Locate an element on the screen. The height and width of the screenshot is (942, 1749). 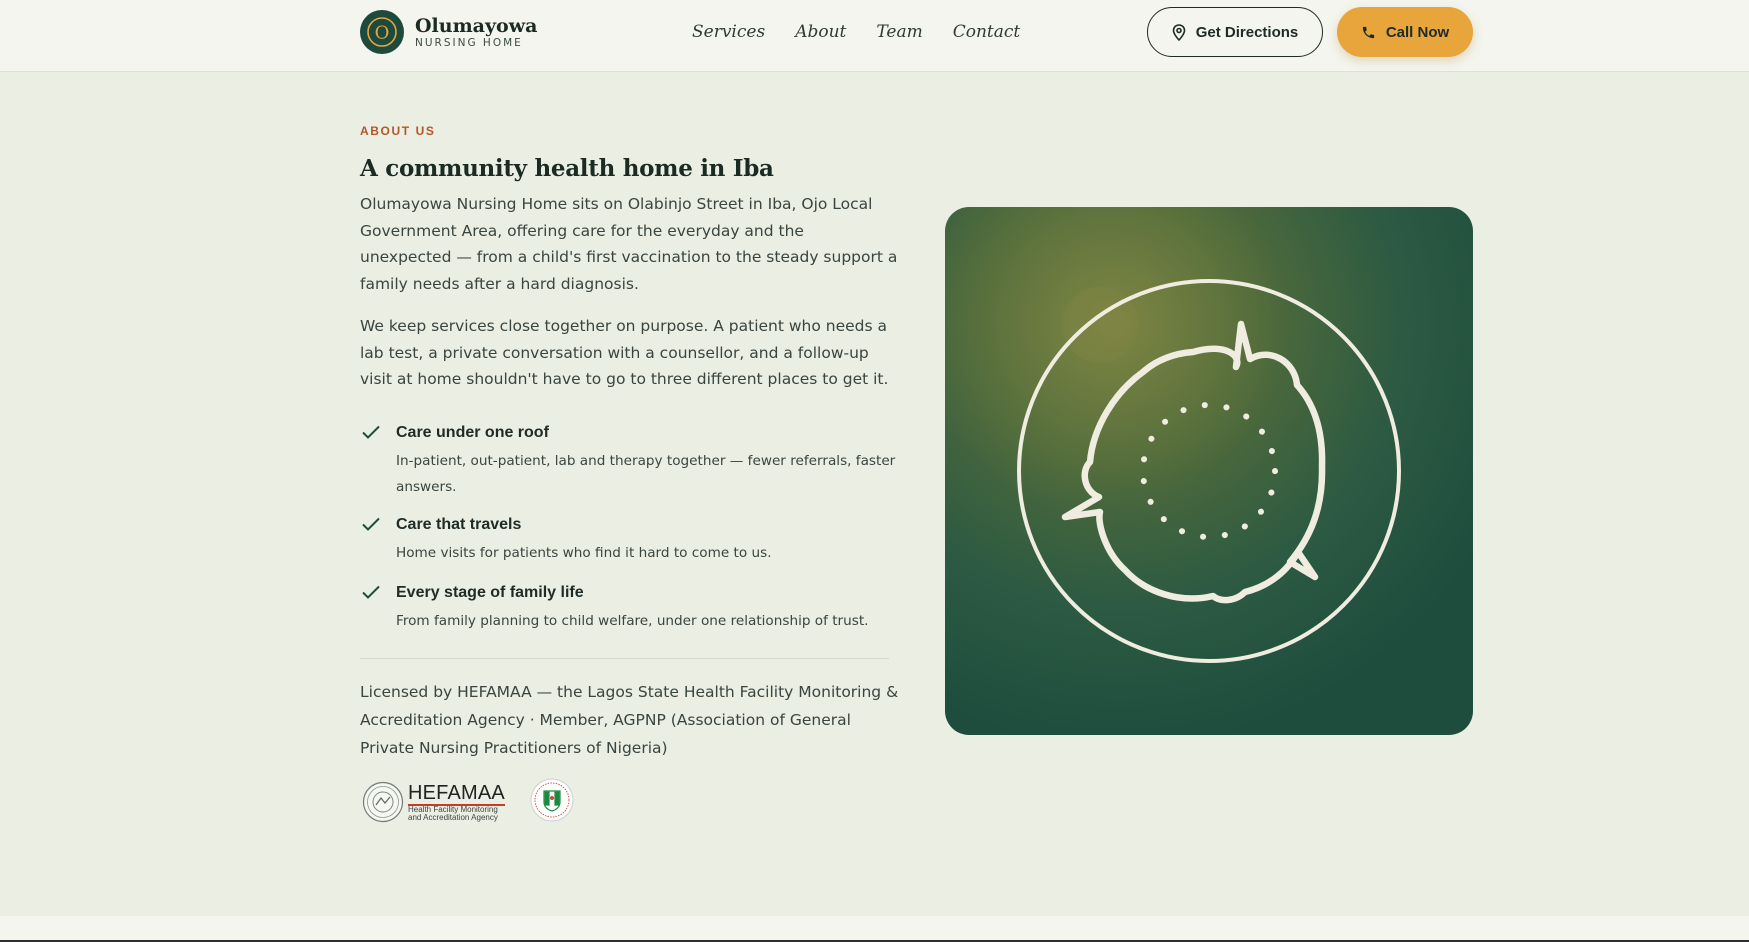
get-directions-label: Get Directions is located at coordinates (1247, 32).